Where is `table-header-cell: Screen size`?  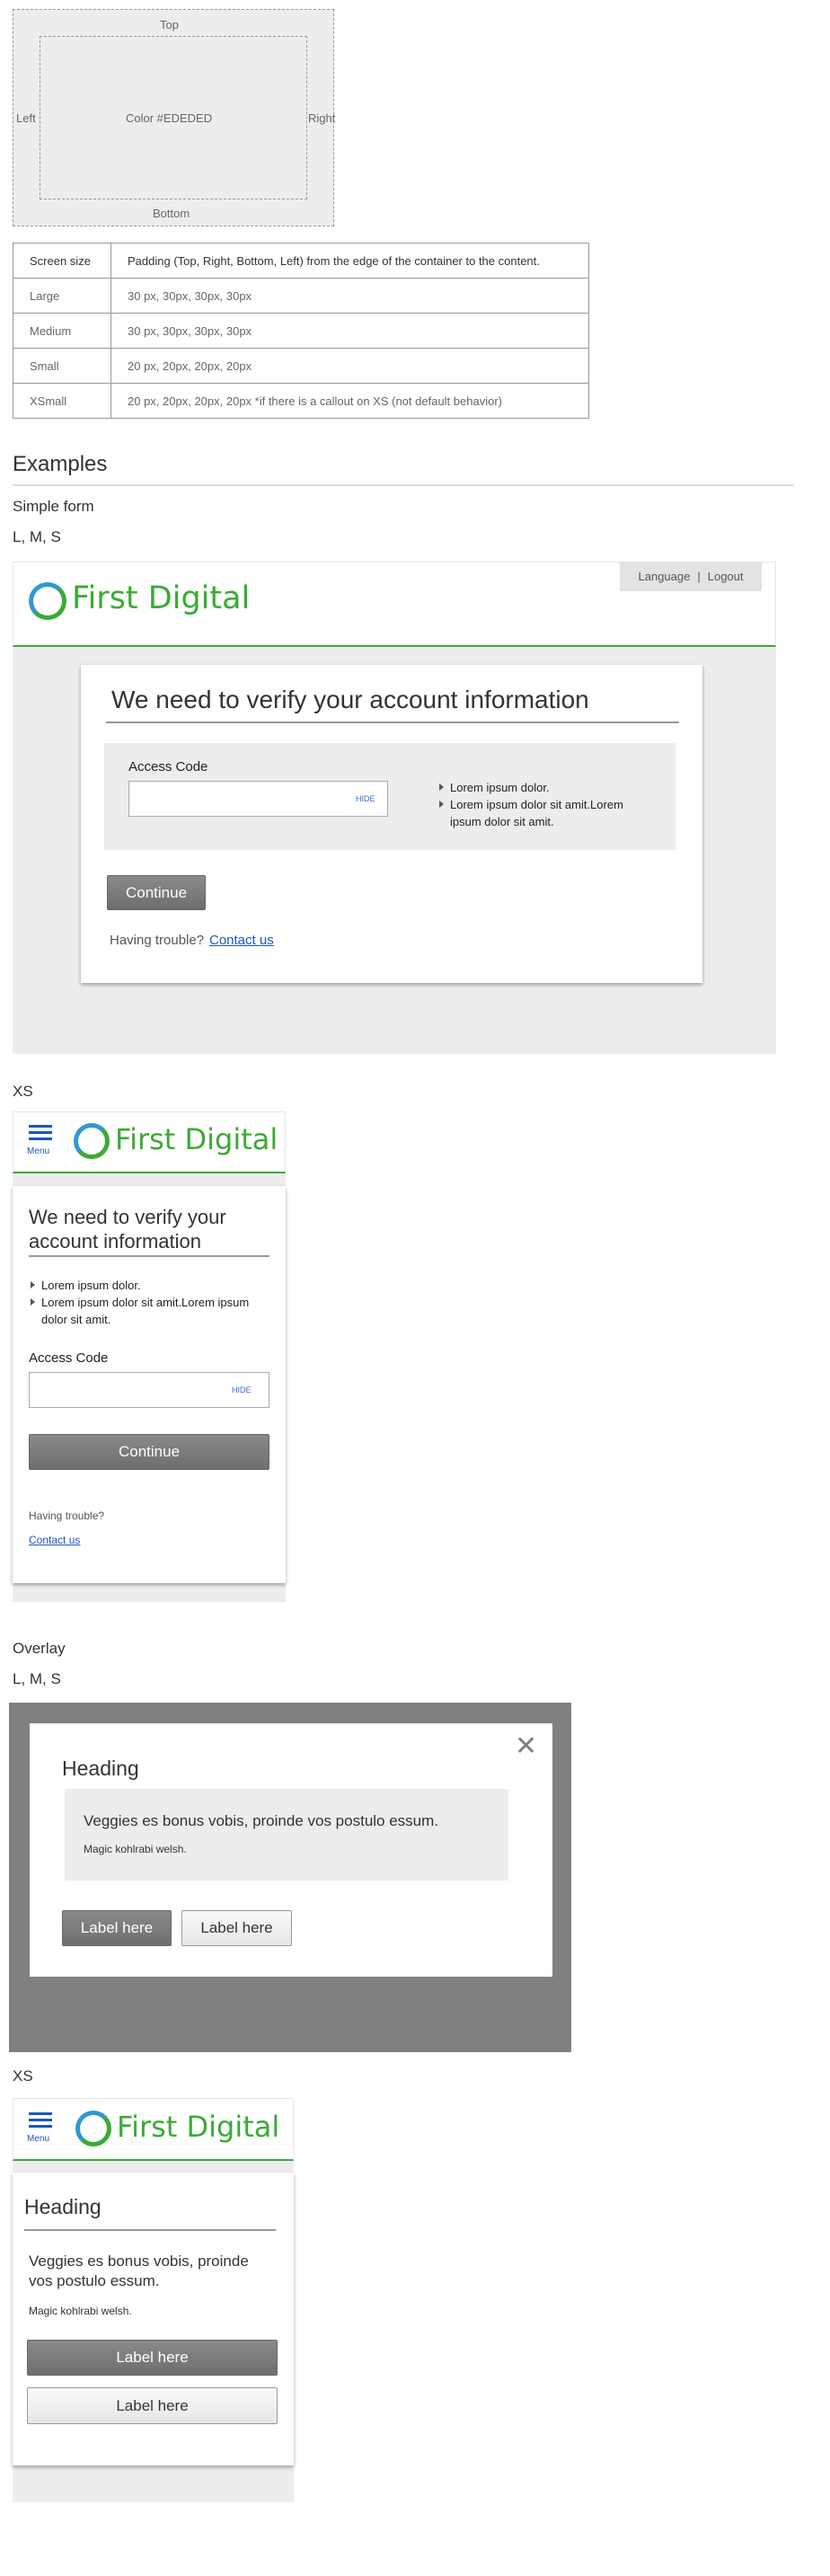
table-header-cell: Screen size is located at coordinates (62, 261).